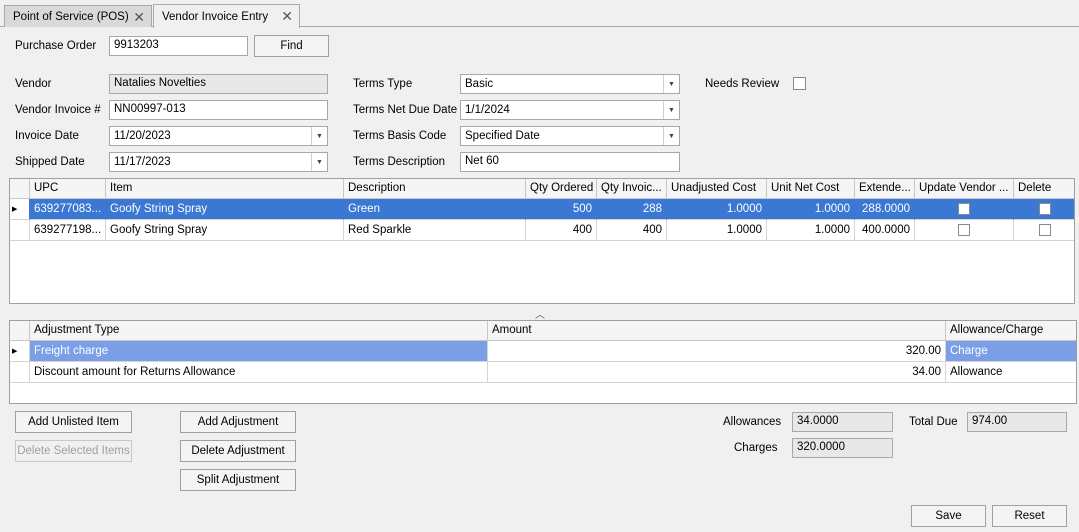  Describe the element at coordinates (885, 230) in the screenshot. I see `cell-extended: 400.0000` at that location.